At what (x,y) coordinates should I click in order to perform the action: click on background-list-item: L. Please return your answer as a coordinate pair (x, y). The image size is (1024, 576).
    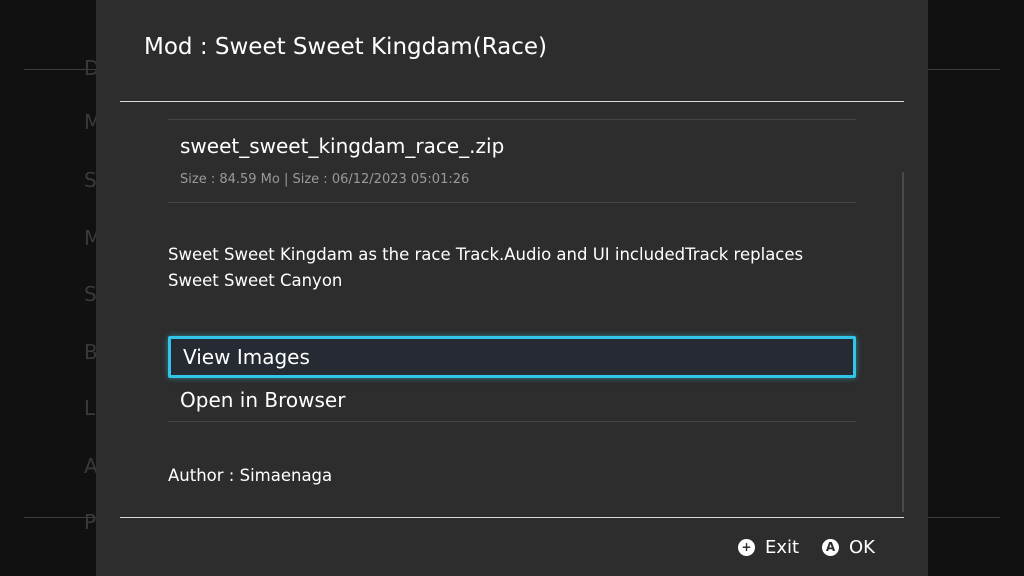
    Looking at the image, I should click on (90, 408).